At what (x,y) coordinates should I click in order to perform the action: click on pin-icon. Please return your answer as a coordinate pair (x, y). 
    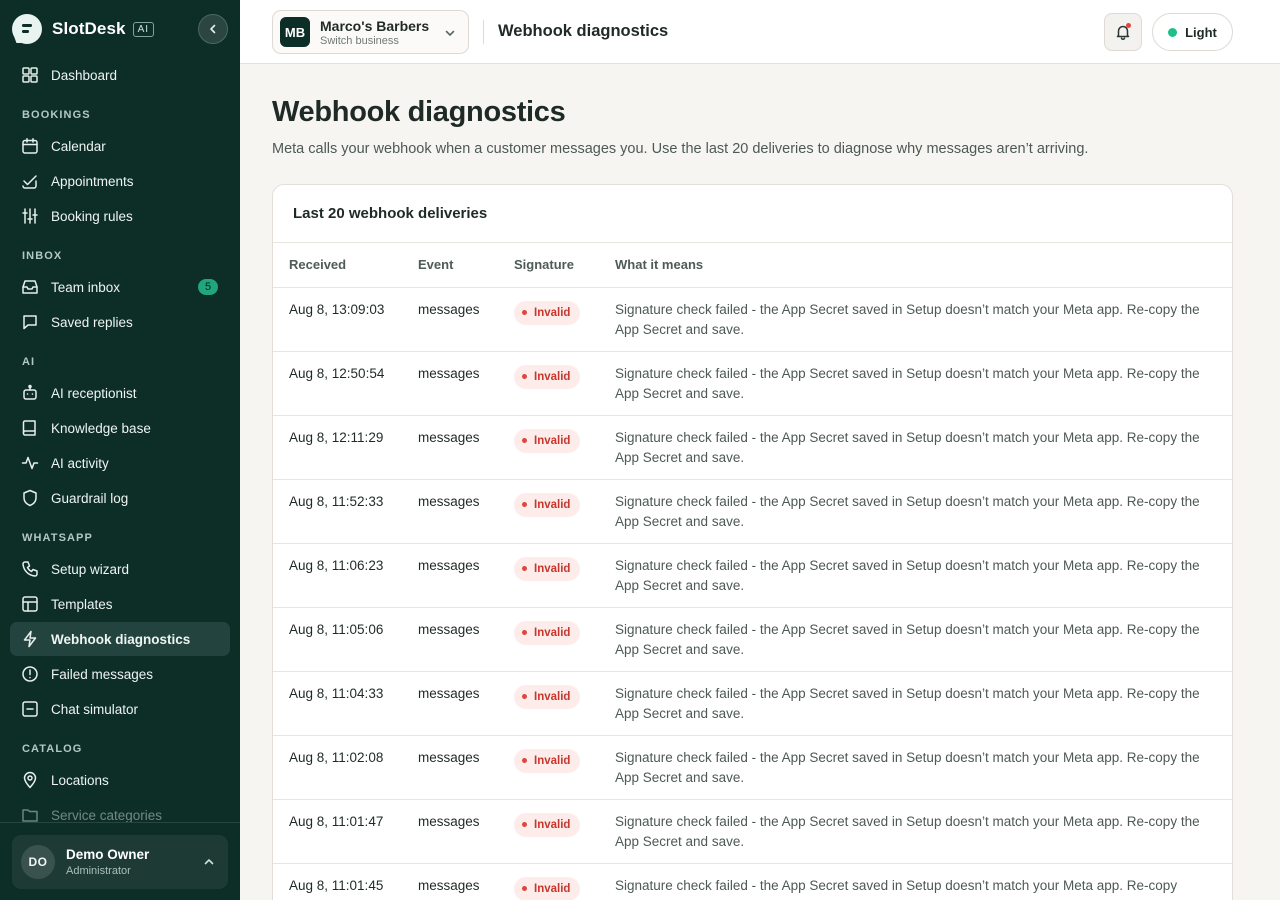
    Looking at the image, I should click on (30, 780).